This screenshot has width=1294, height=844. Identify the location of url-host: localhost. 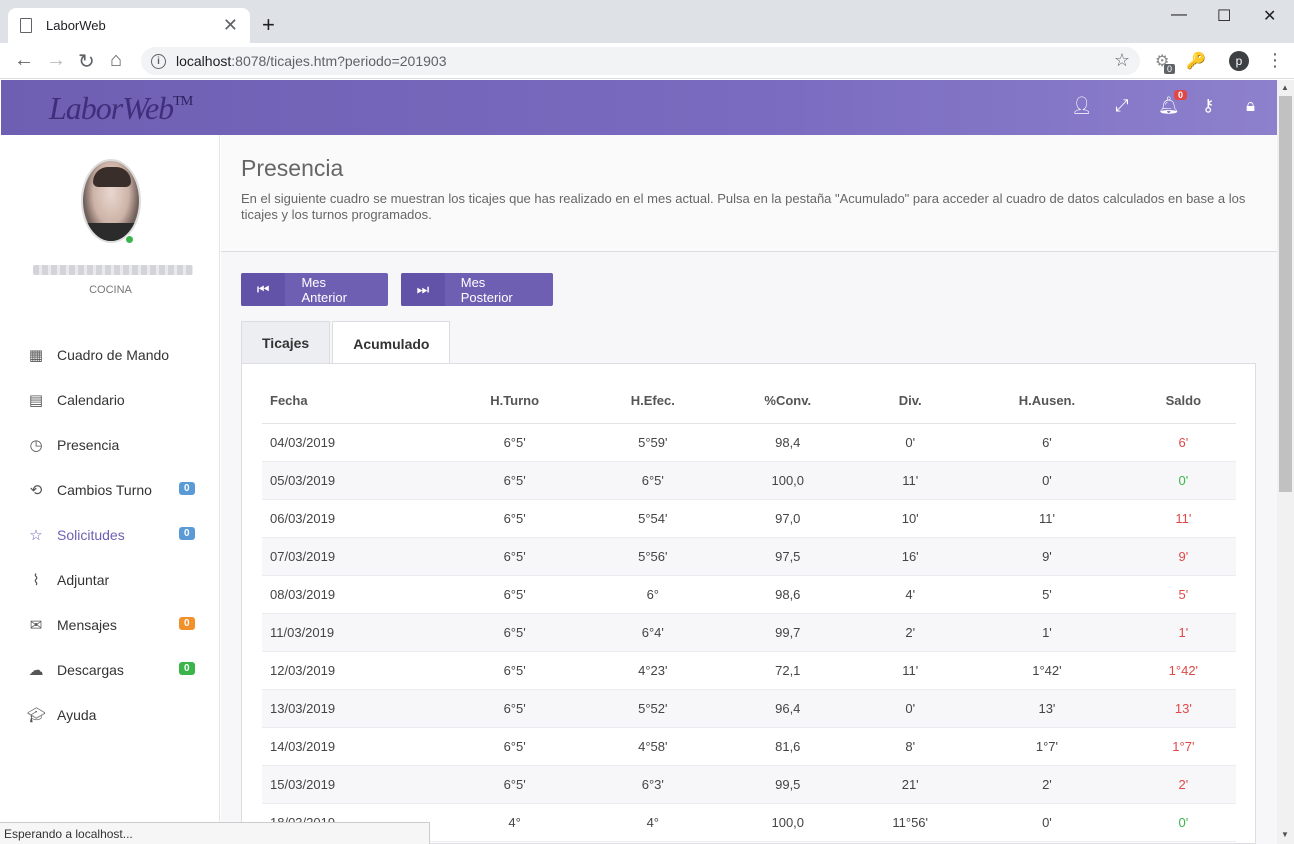
(204, 61).